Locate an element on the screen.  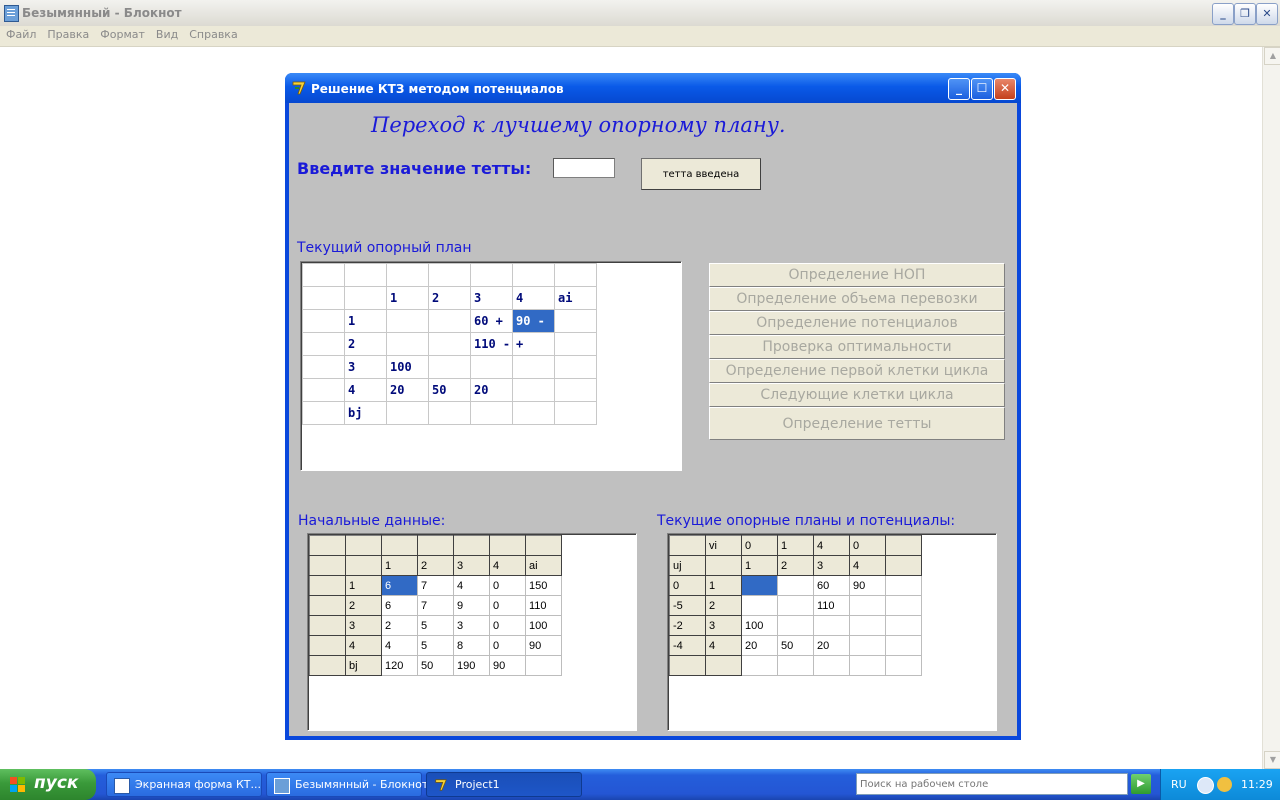
start-button: пуск is located at coordinates (48, 784).